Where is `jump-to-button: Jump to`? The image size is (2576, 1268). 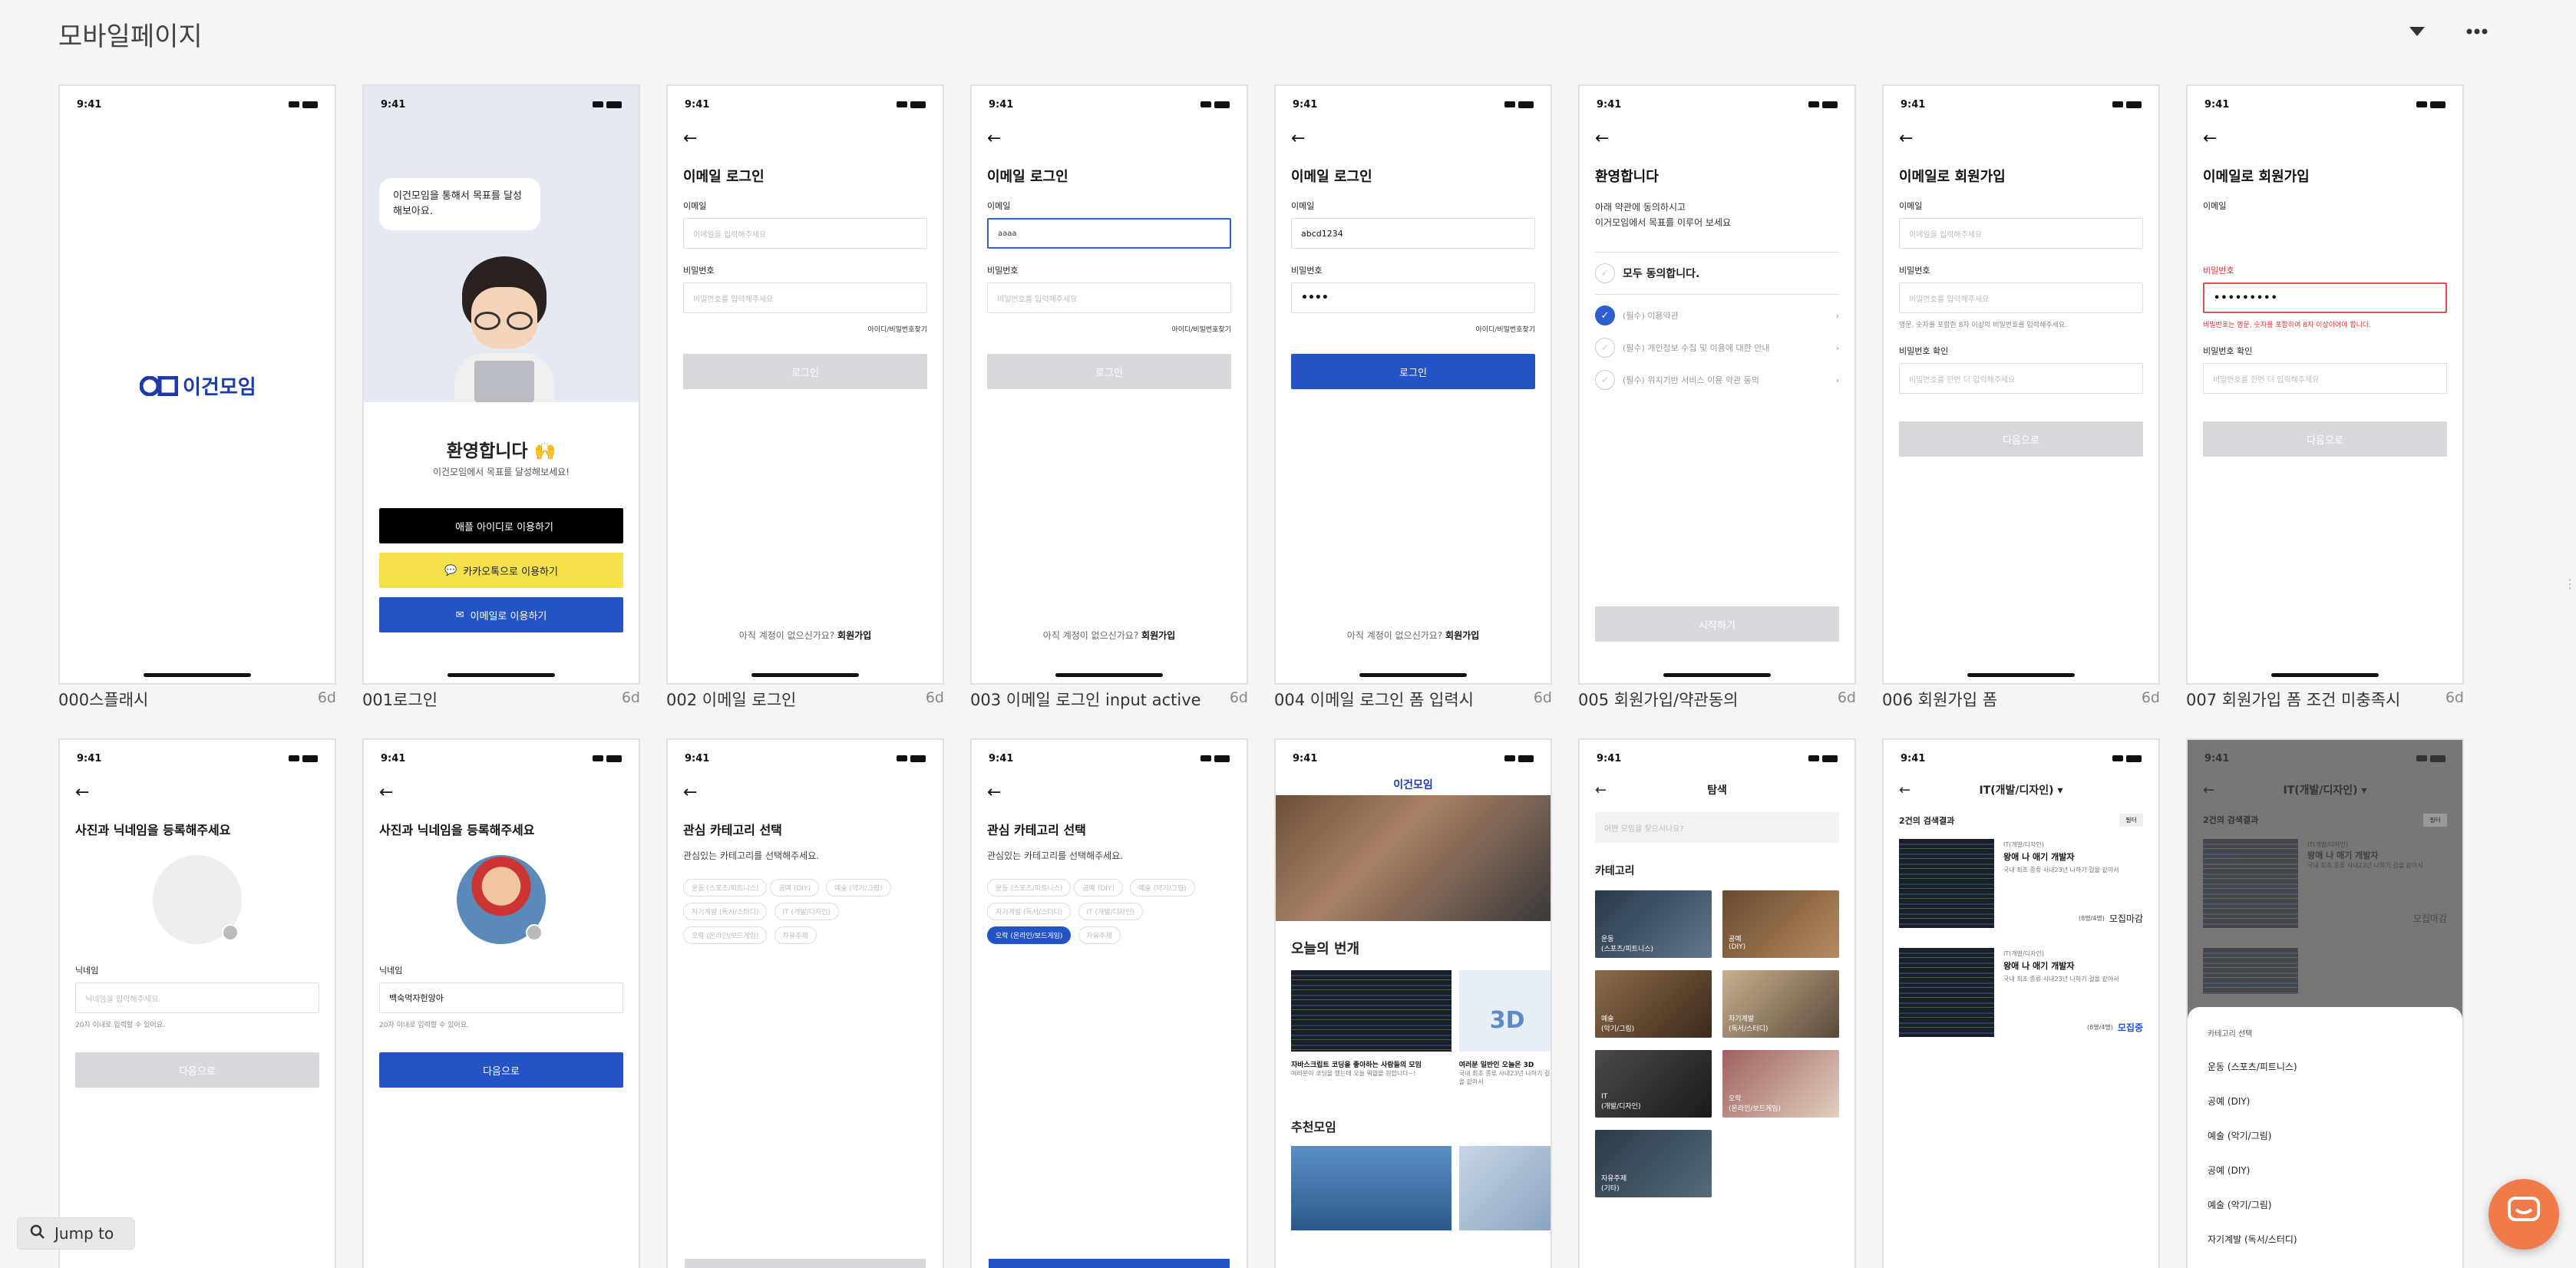
jump-to-button: Jump to is located at coordinates (76, 1233).